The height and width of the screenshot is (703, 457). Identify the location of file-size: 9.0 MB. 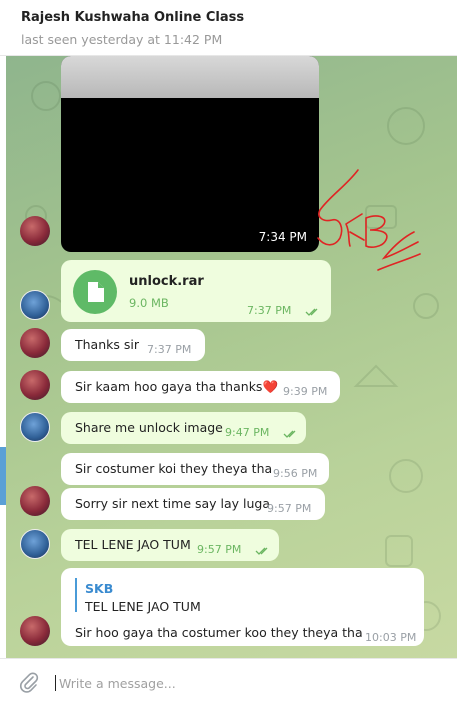
(149, 303).